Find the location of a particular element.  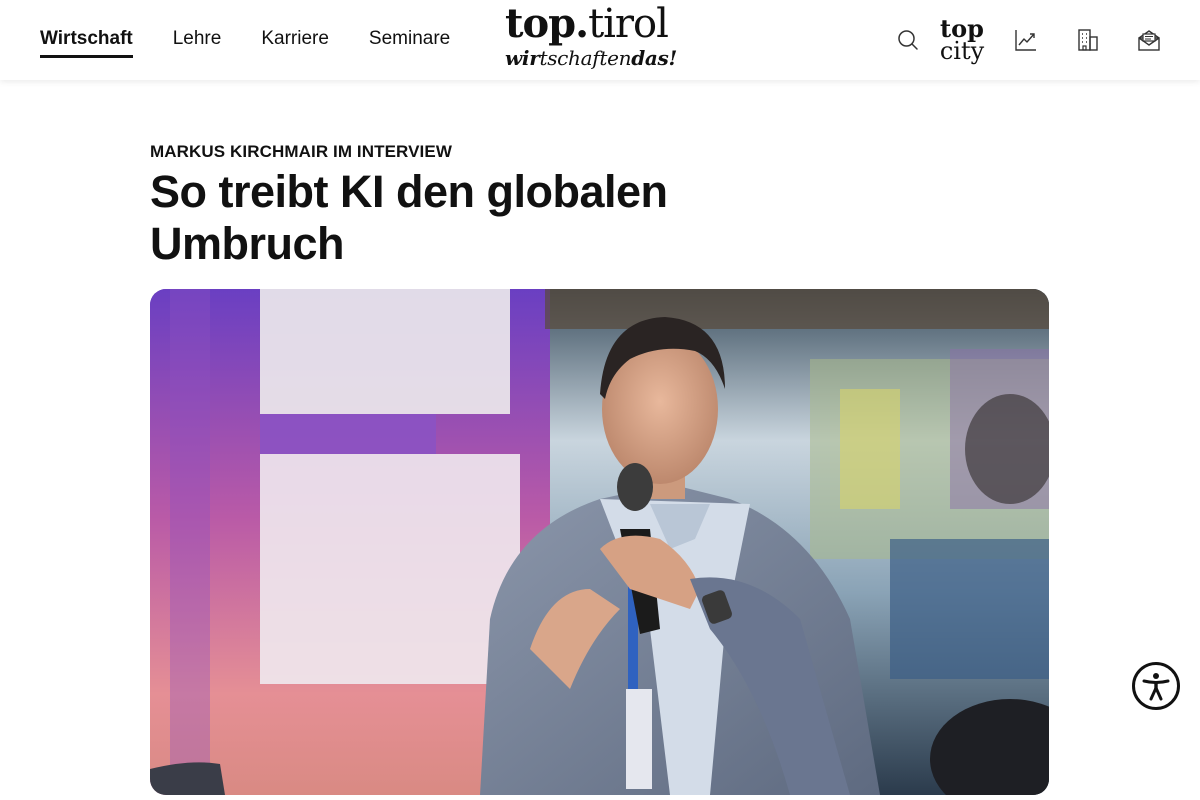

article-kicker: MARKUS KIRCHMAIR IM INTERVIEW is located at coordinates (301, 151).